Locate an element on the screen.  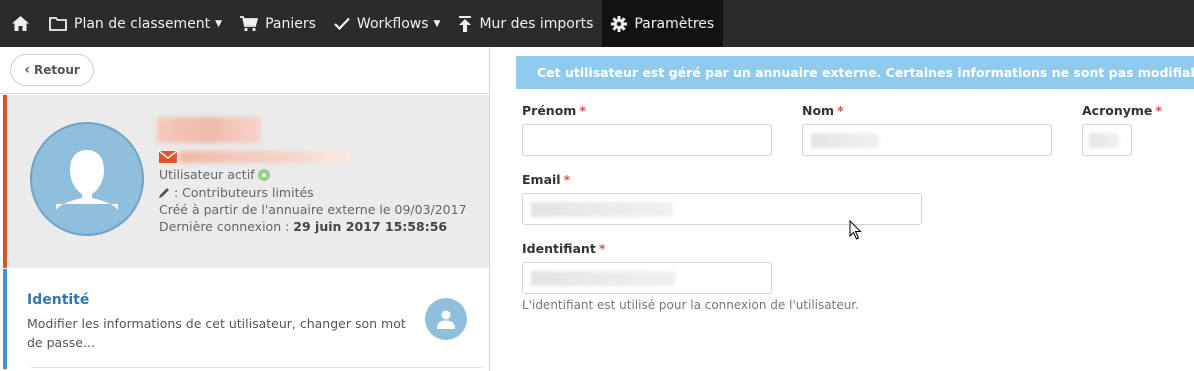
home-icon is located at coordinates (20, 23).